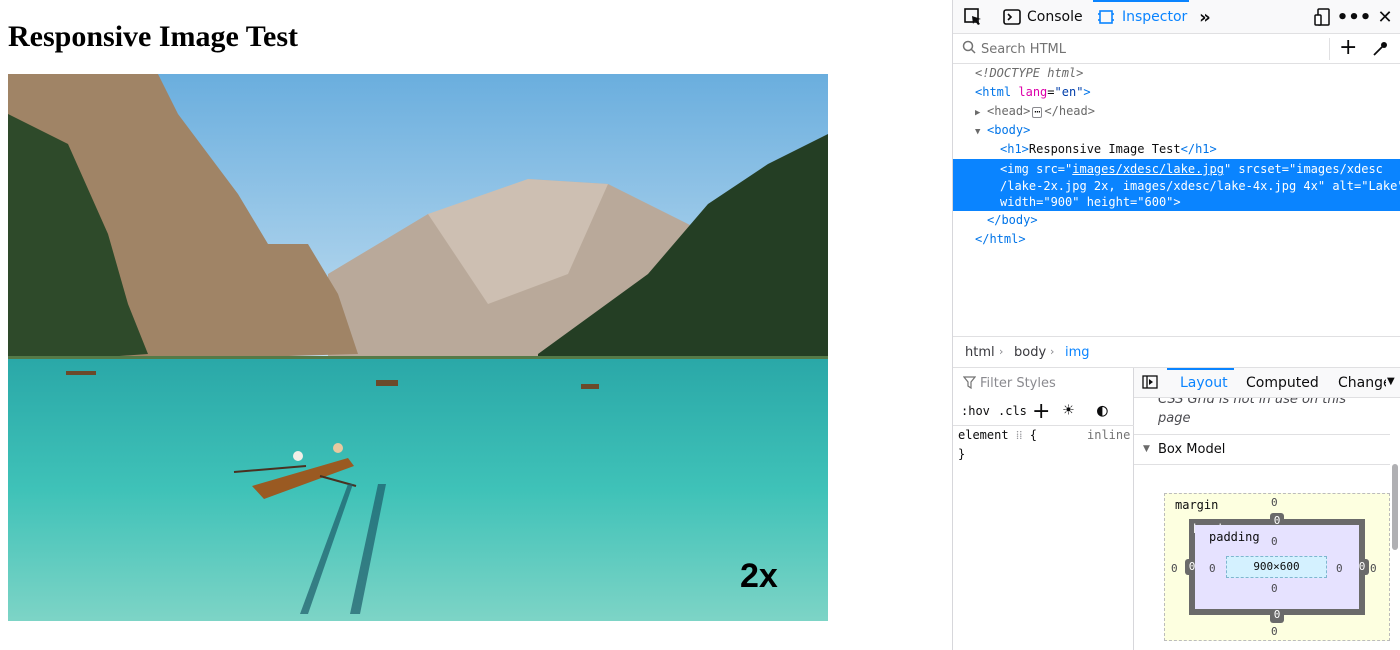 The width and height of the screenshot is (1400, 650). I want to click on margin-left-value: 0, so click(1174, 568).